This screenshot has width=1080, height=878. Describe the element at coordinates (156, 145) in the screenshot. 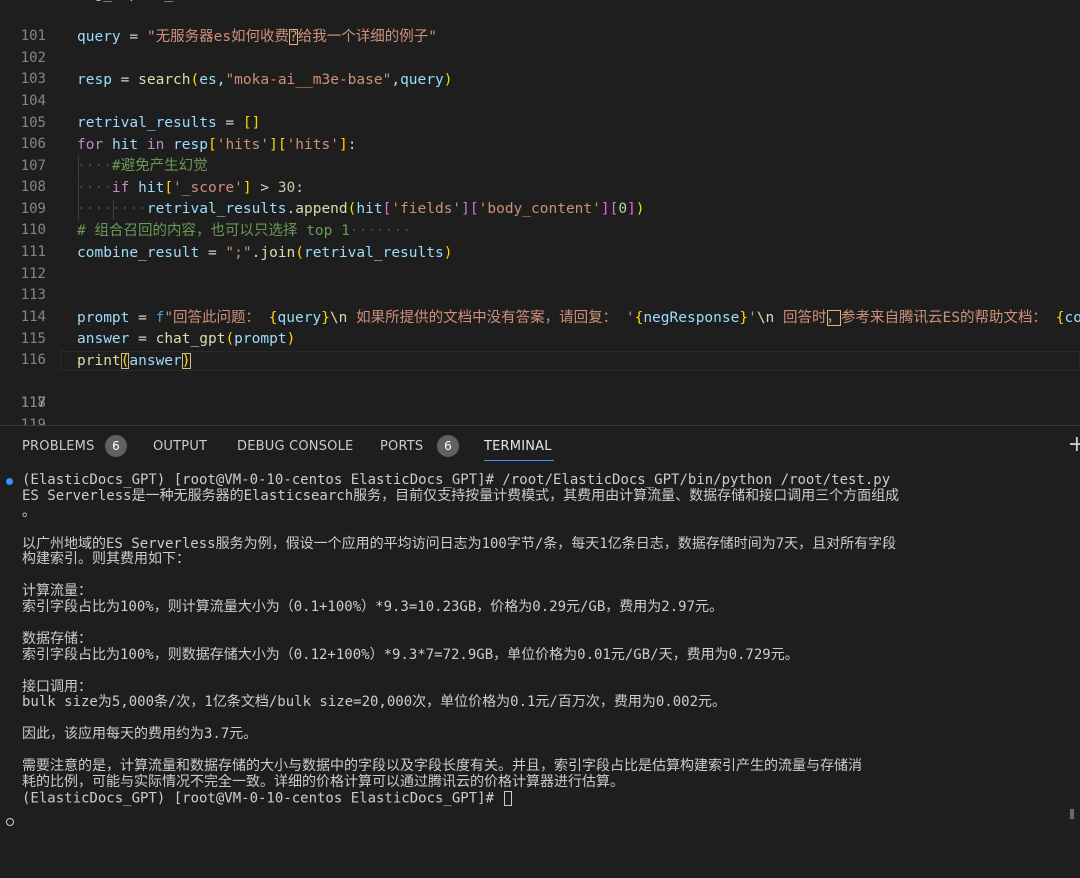

I see `token-keyword: in` at that location.